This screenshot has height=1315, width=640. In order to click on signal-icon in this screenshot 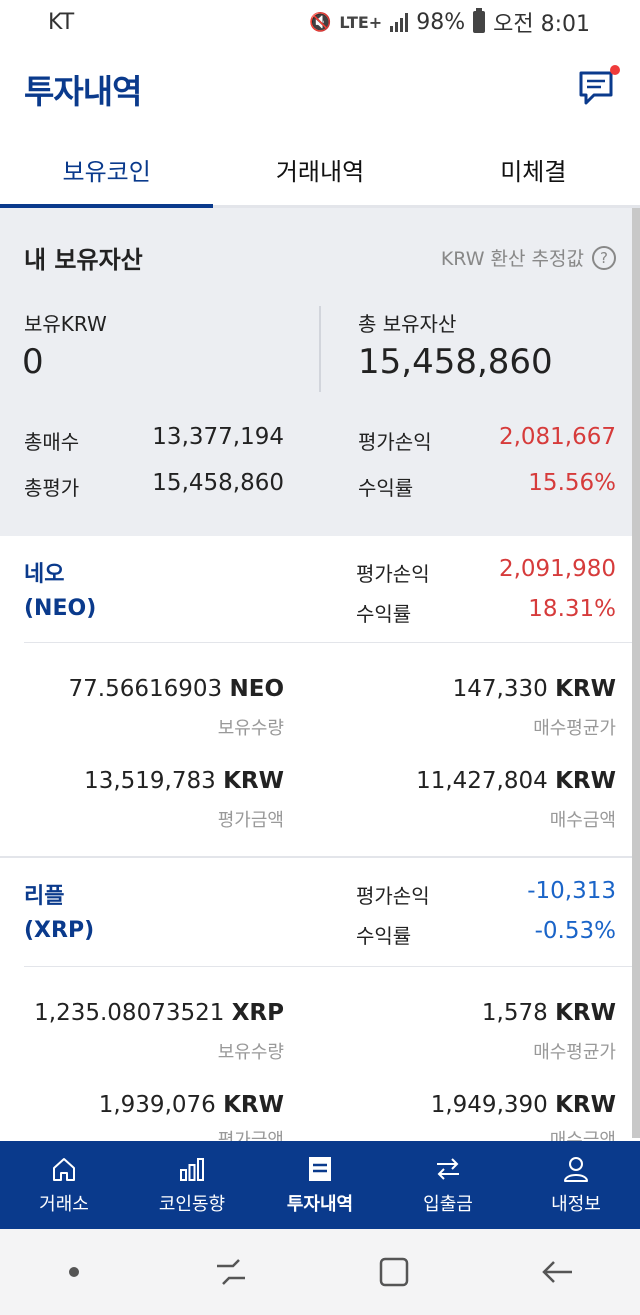, I will do `click(399, 22)`.